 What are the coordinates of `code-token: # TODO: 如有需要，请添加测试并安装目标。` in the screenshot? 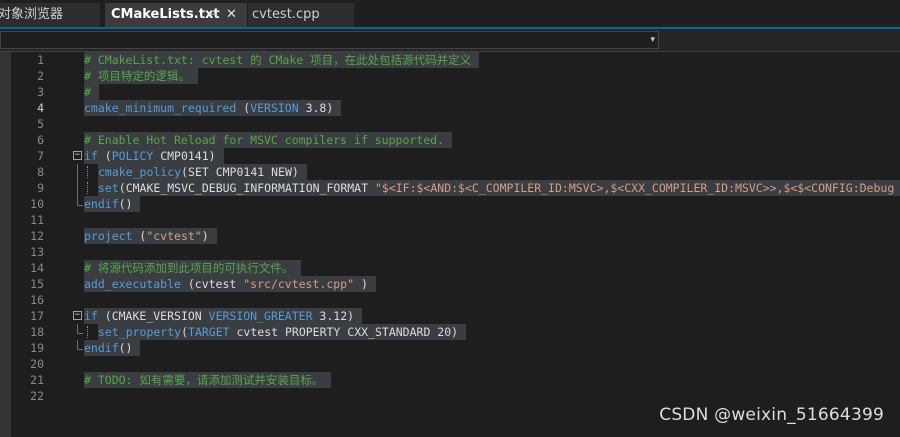 It's located at (204, 380).